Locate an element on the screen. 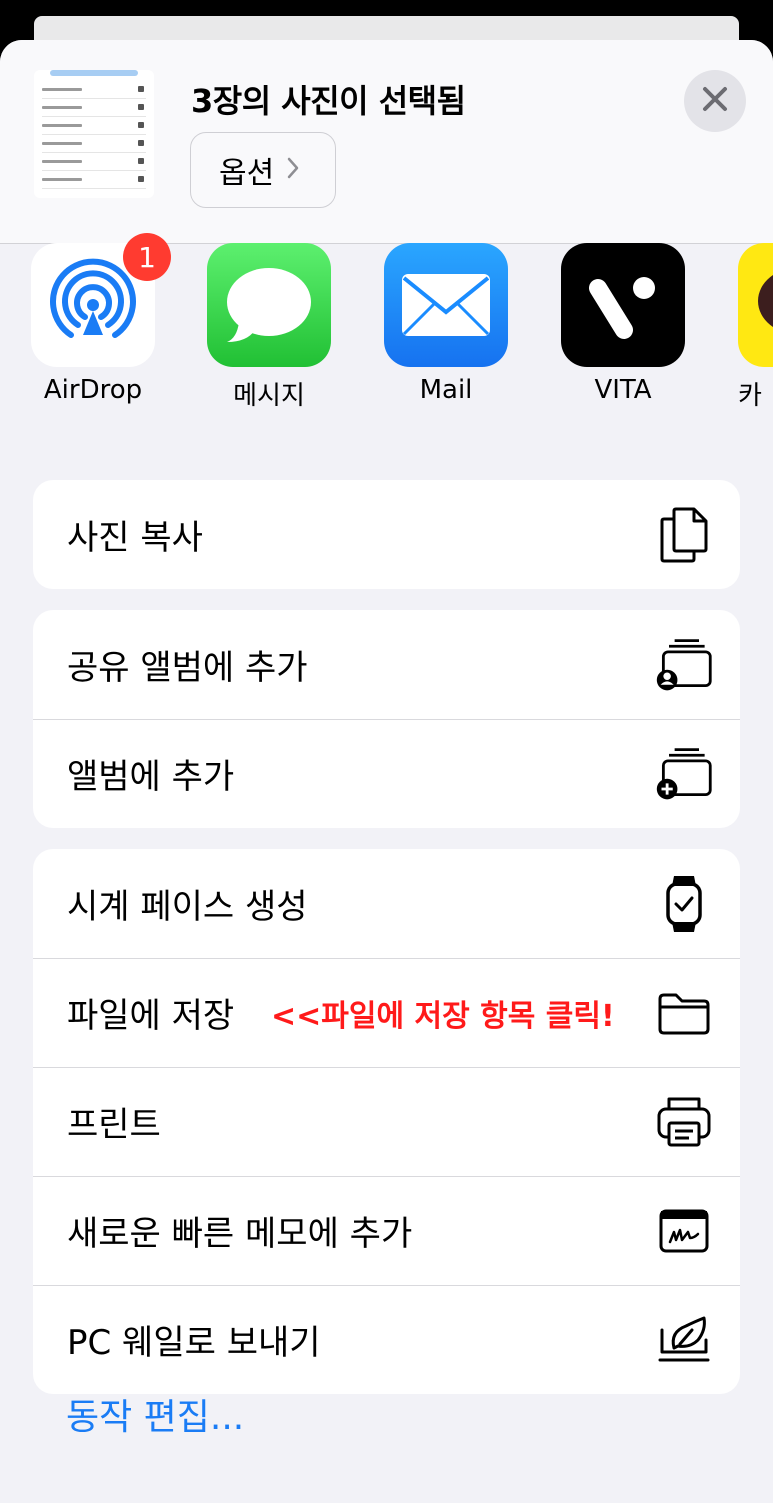 The height and width of the screenshot is (1503, 773). kakaotalk-icon is located at coordinates (755, 305).